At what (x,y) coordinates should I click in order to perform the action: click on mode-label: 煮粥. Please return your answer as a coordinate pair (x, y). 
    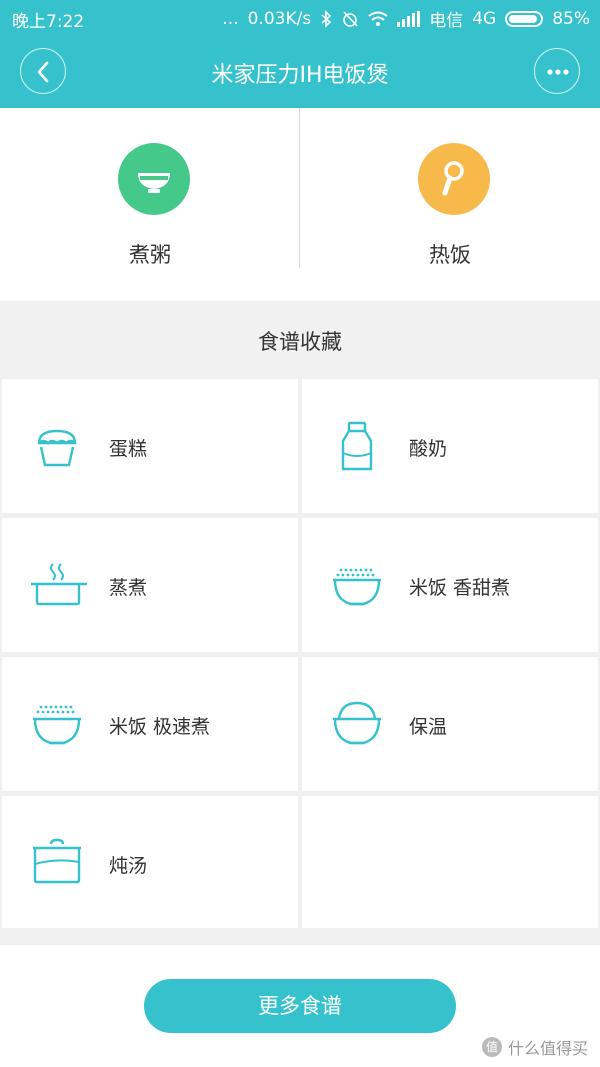
    Looking at the image, I should click on (150, 255).